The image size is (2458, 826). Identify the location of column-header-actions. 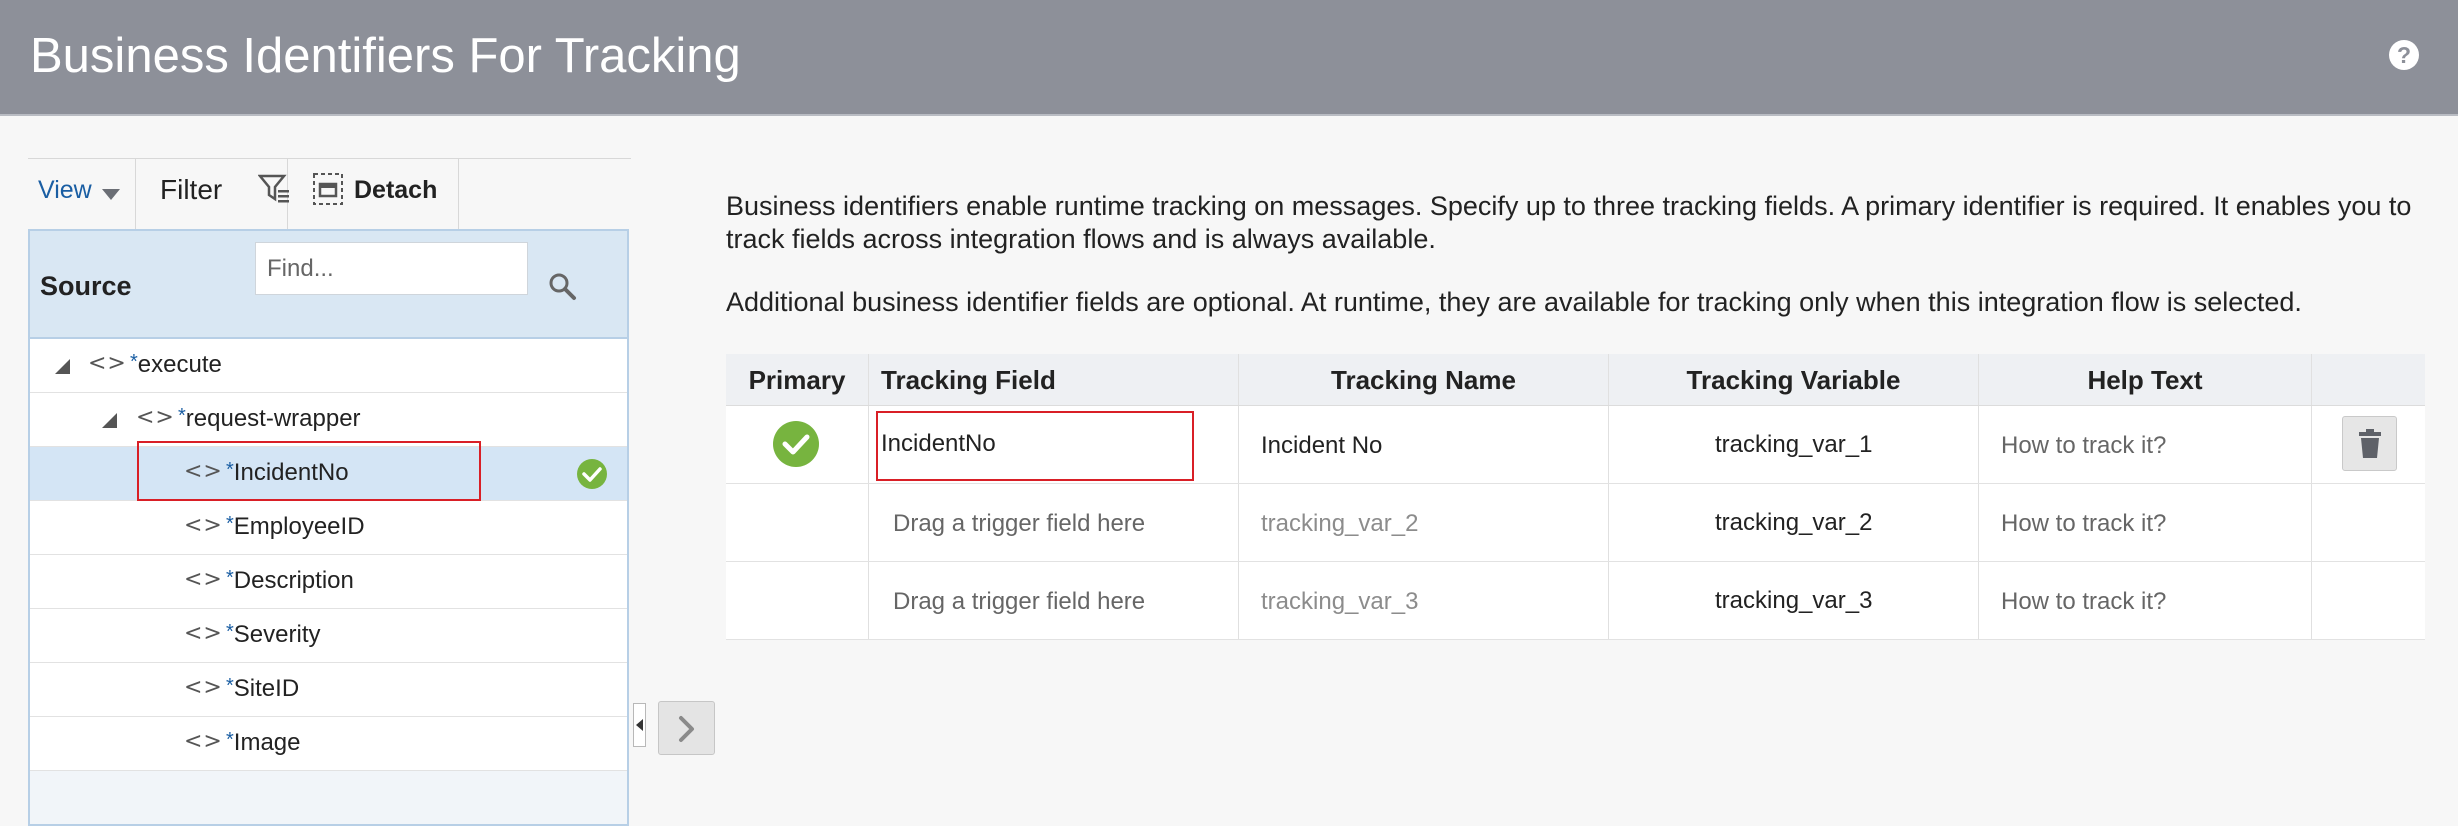
(2368, 379).